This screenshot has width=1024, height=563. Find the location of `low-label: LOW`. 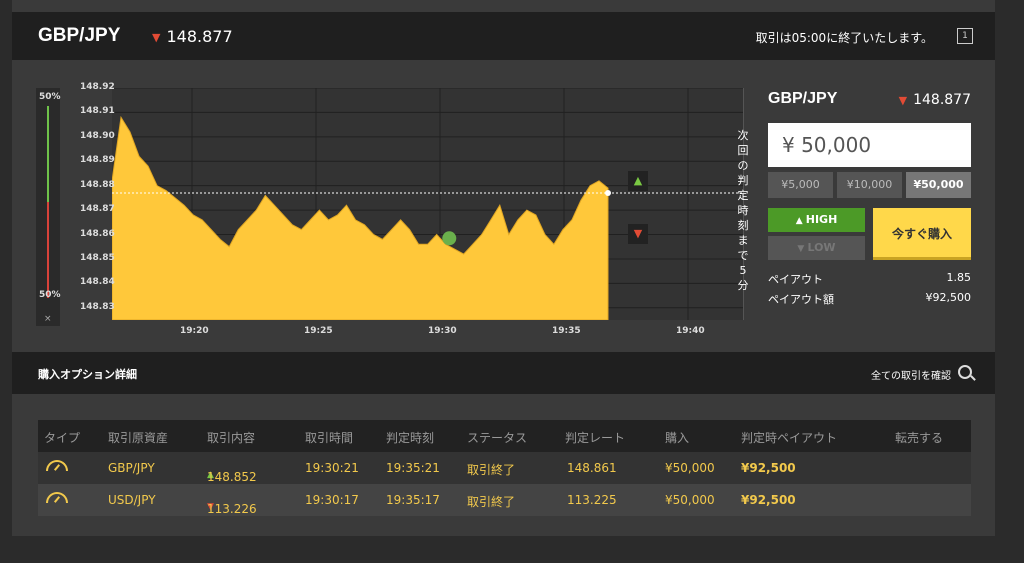

low-label: LOW is located at coordinates (821, 247).